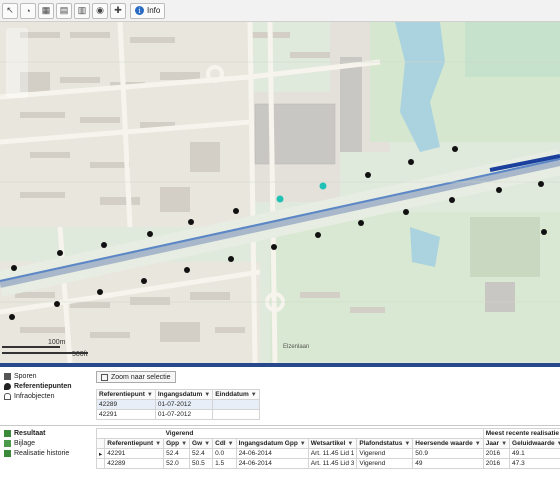  Describe the element at coordinates (177, 443) in the screenshot. I see `col-gpp: Gpp ▼` at that location.